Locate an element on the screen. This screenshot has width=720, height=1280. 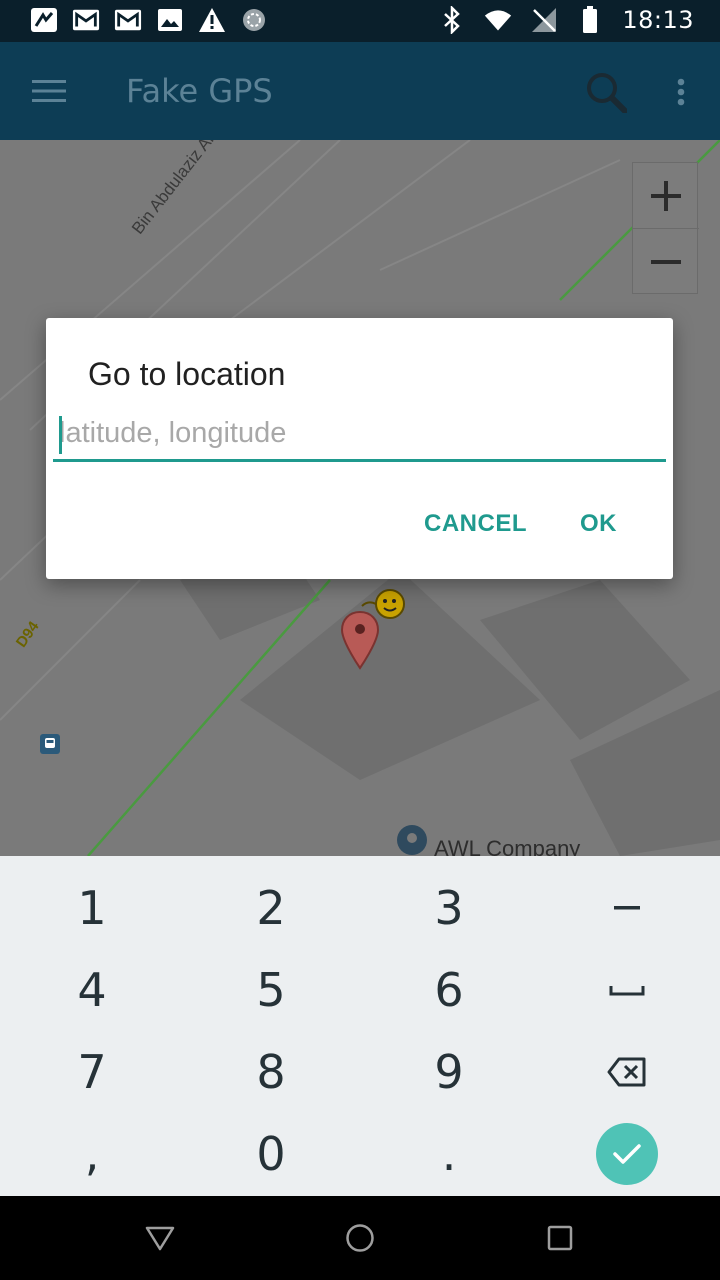
status-right-icons: 18:13 is located at coordinates (566, 20).